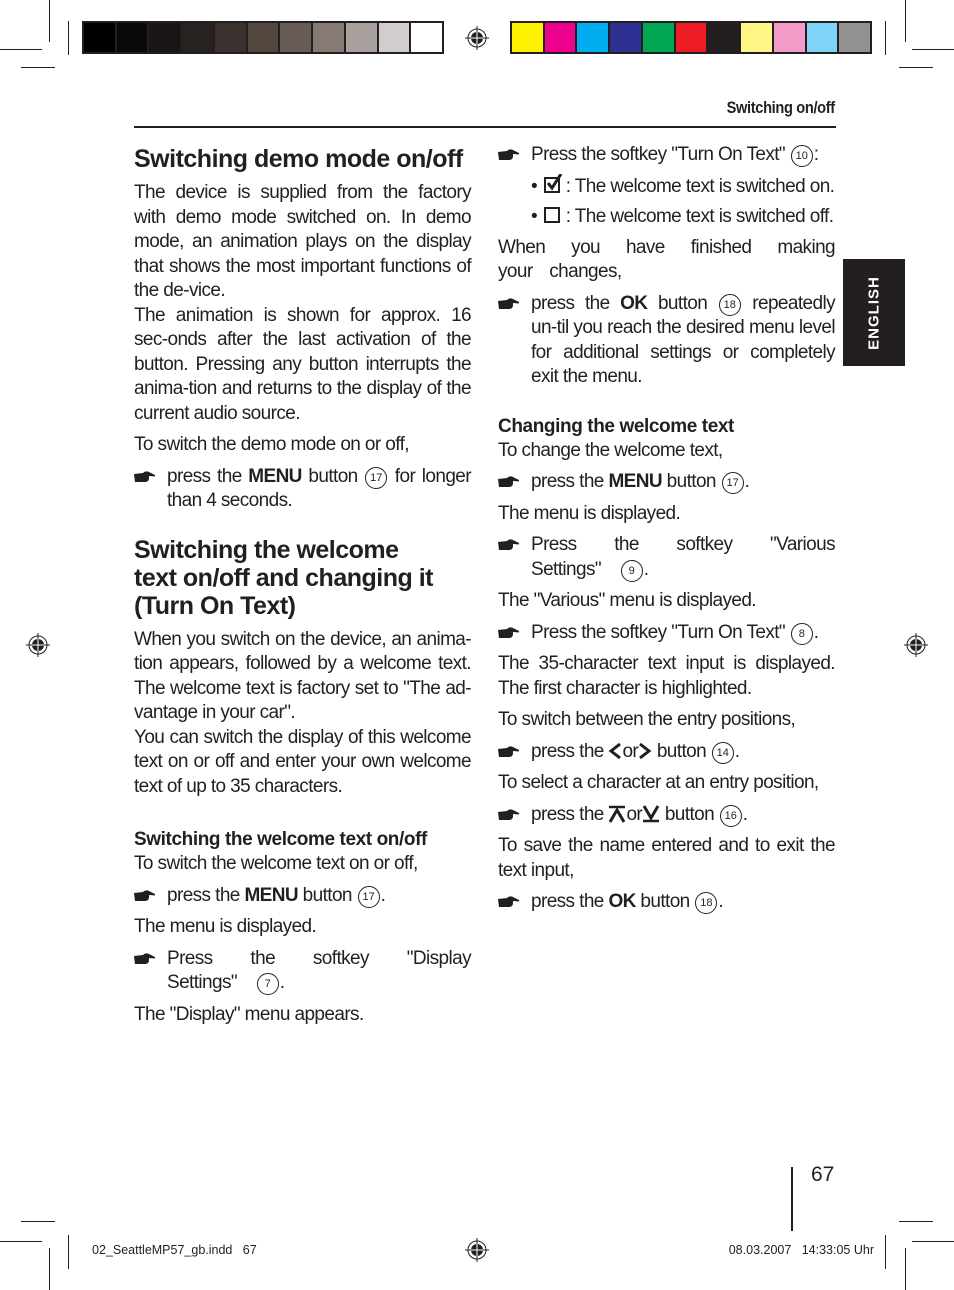 This screenshot has height=1290, width=954. Describe the element at coordinates (551, 215) in the screenshot. I see `checkbox-unchecked-icon` at that location.